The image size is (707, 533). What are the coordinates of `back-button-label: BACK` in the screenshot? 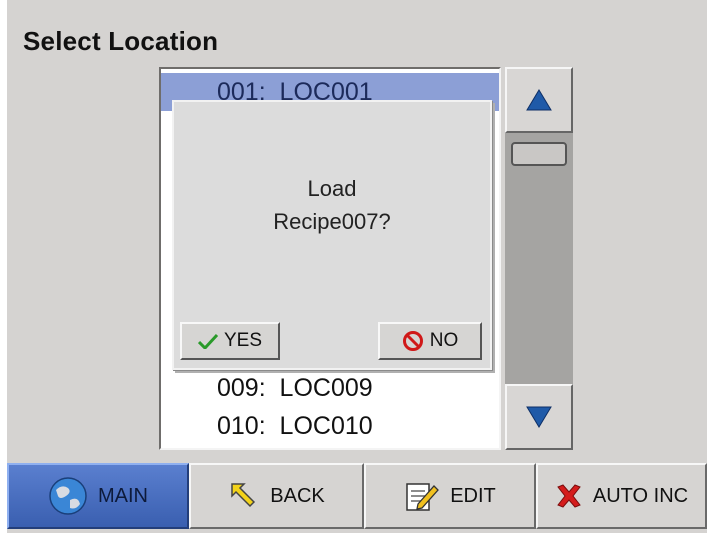 It's located at (297, 495).